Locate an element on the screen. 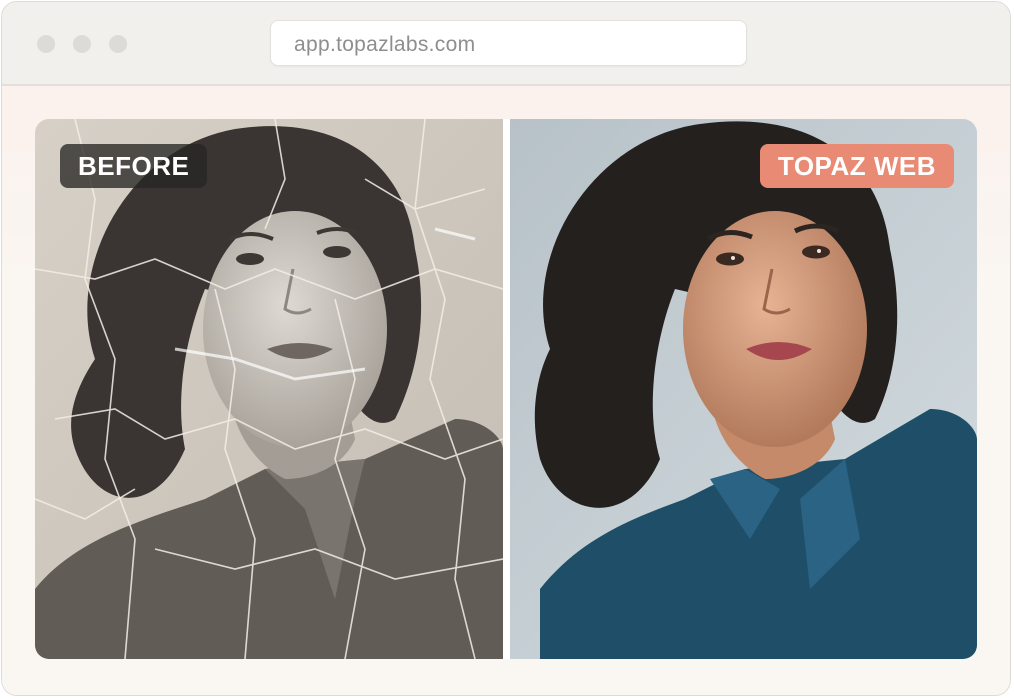 The image size is (1014, 699). comparison-divider-handle is located at coordinates (506, 389).